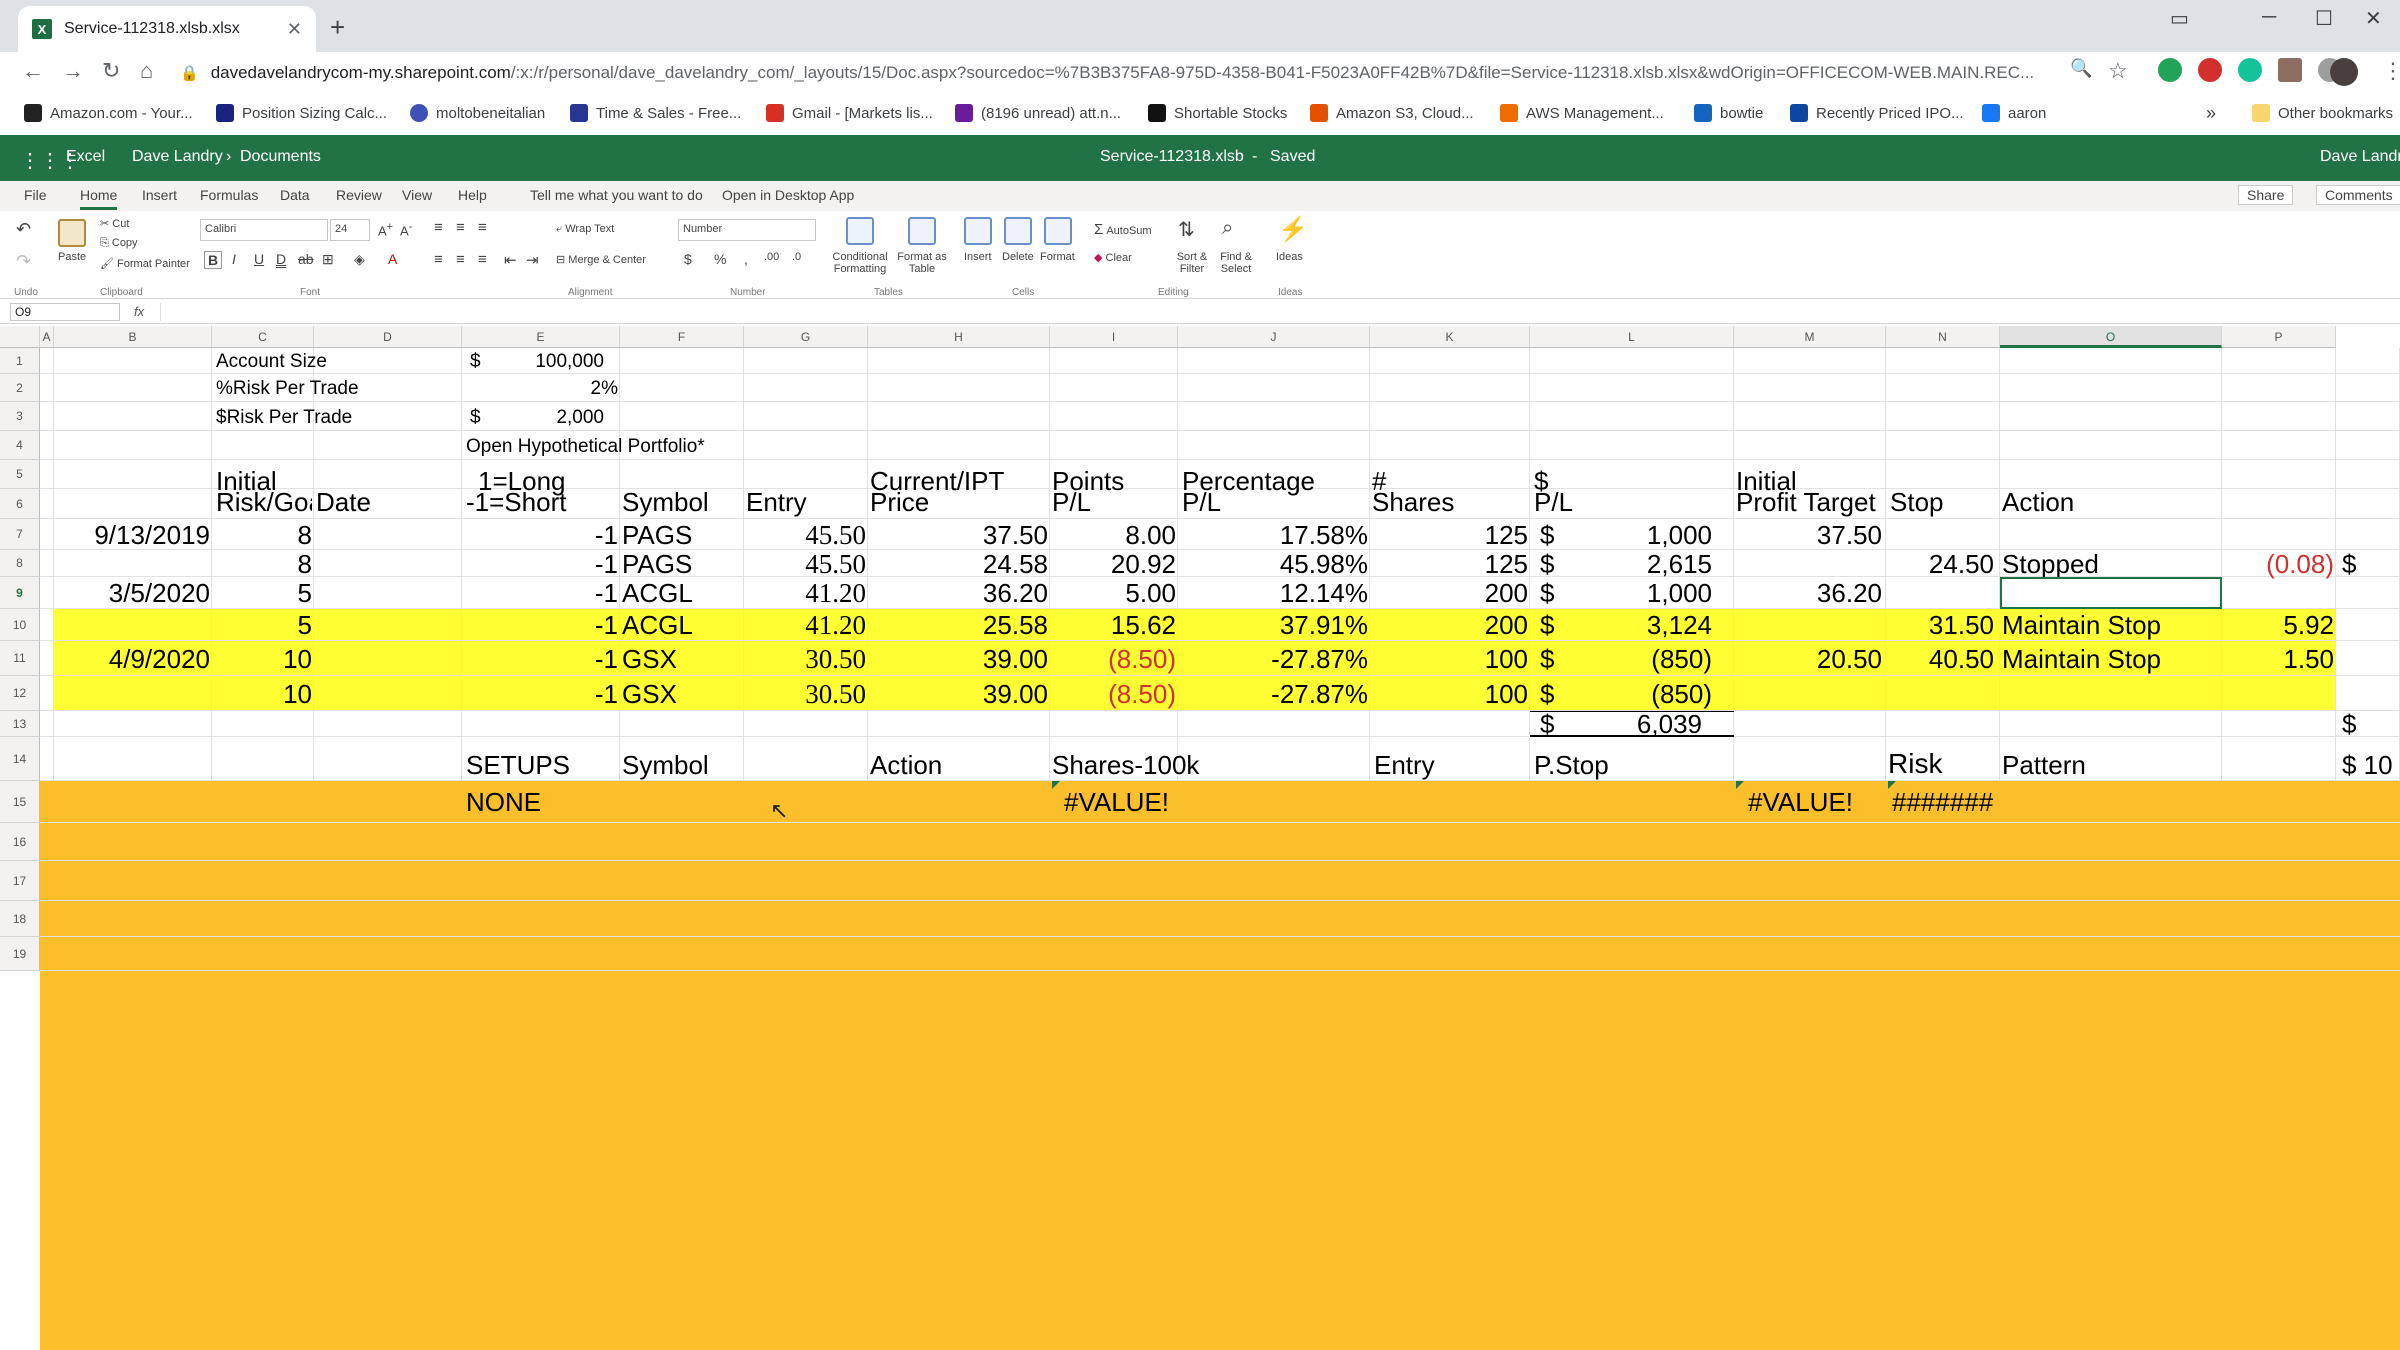 This screenshot has width=2400, height=1350. I want to click on bookmark-shortable: Shortable Stocks, so click(1217, 113).